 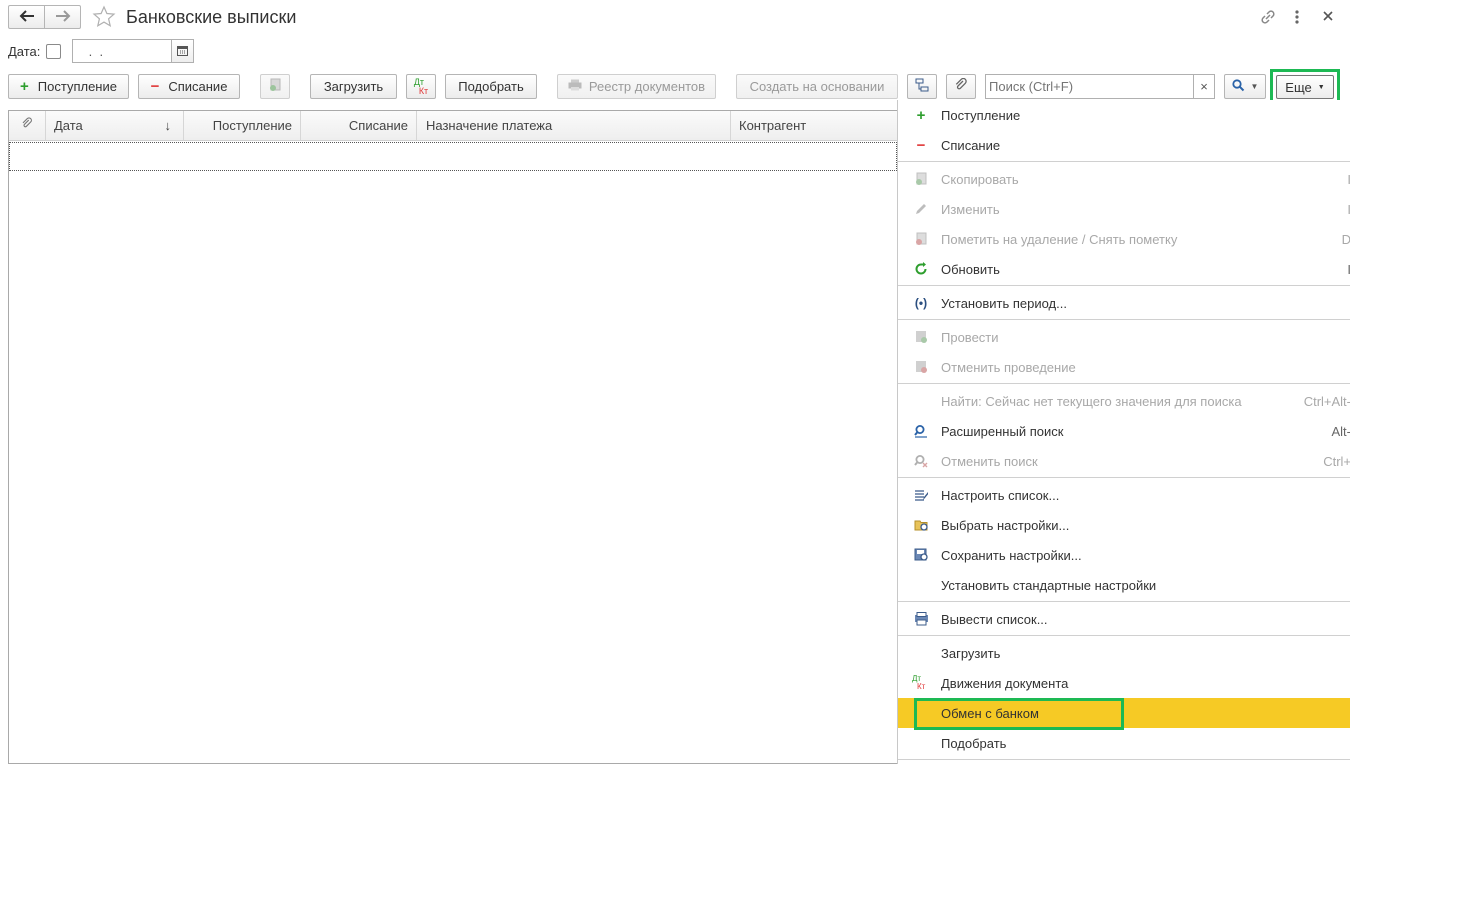 I want to click on arrow-right-icon, so click(x=63, y=17).